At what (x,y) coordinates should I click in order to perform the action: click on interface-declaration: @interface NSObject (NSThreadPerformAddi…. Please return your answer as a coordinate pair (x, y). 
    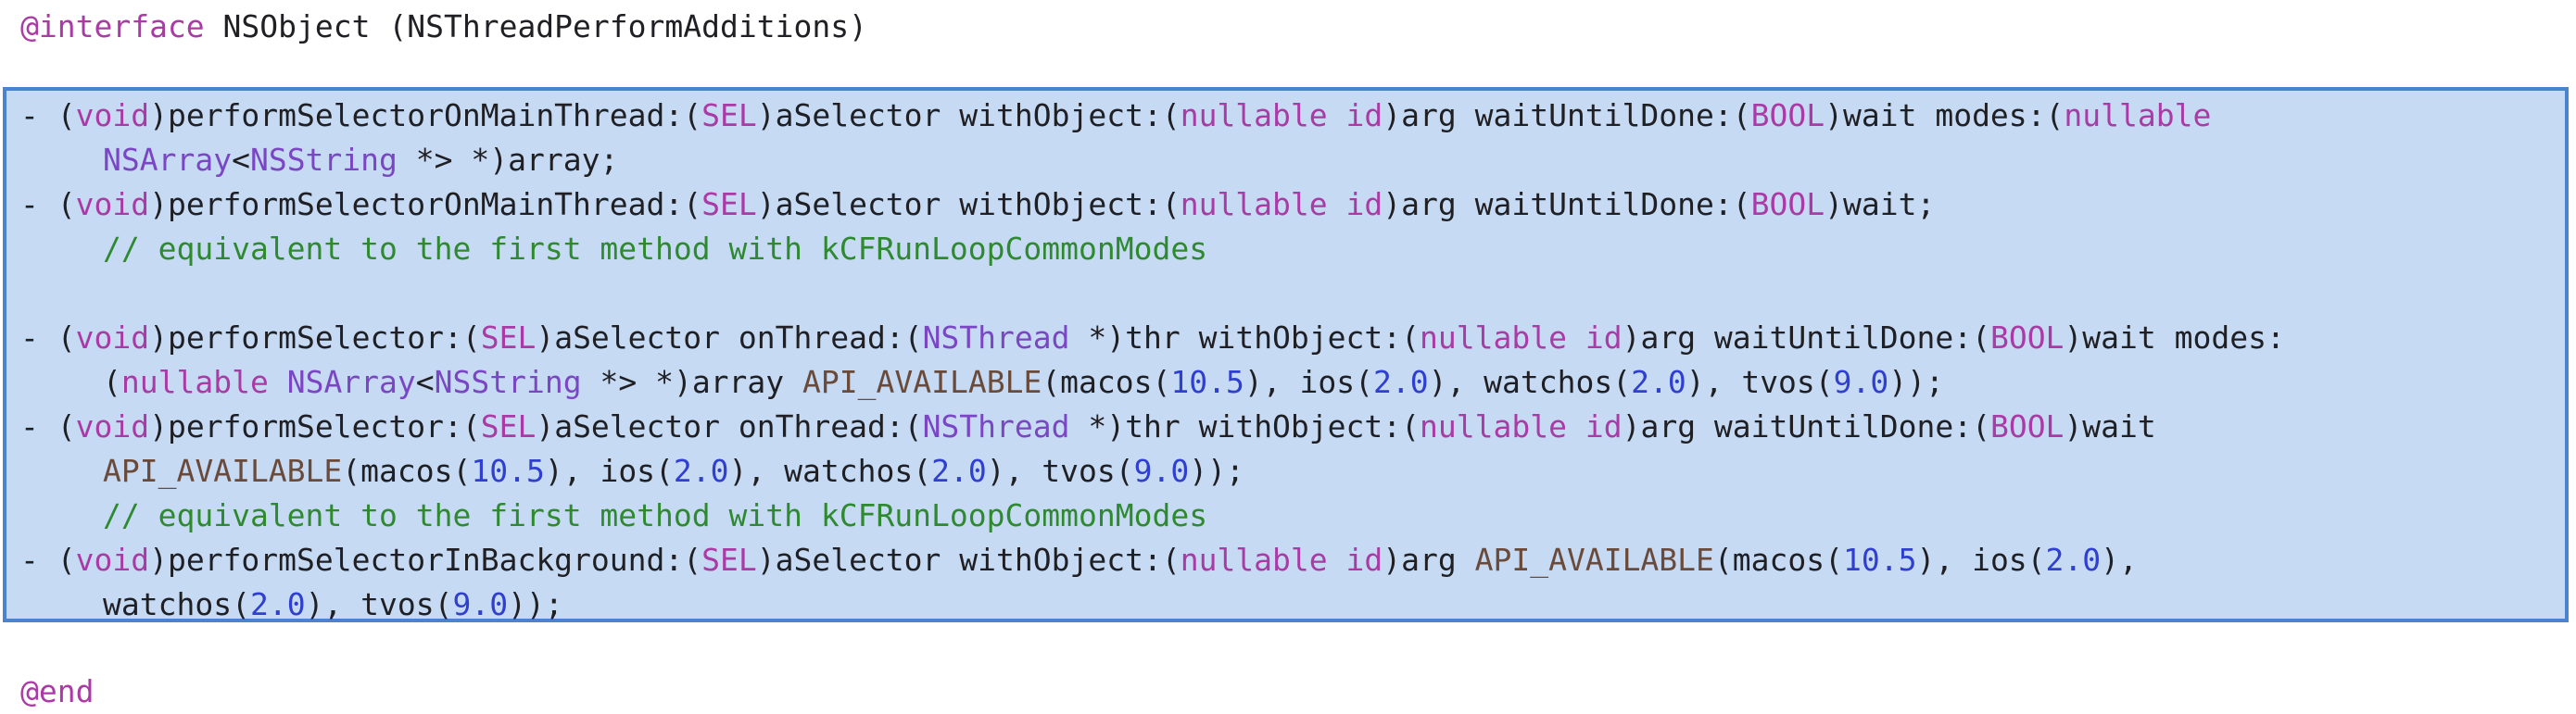
    Looking at the image, I should click on (443, 27).